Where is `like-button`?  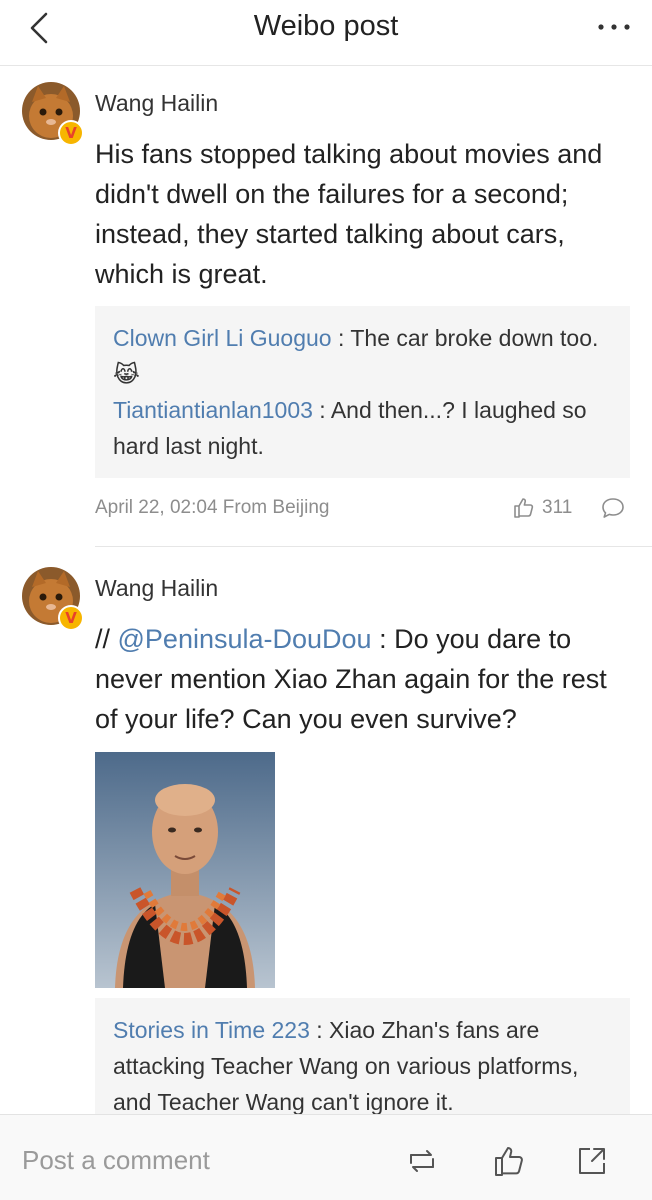
like-button is located at coordinates (510, 1161).